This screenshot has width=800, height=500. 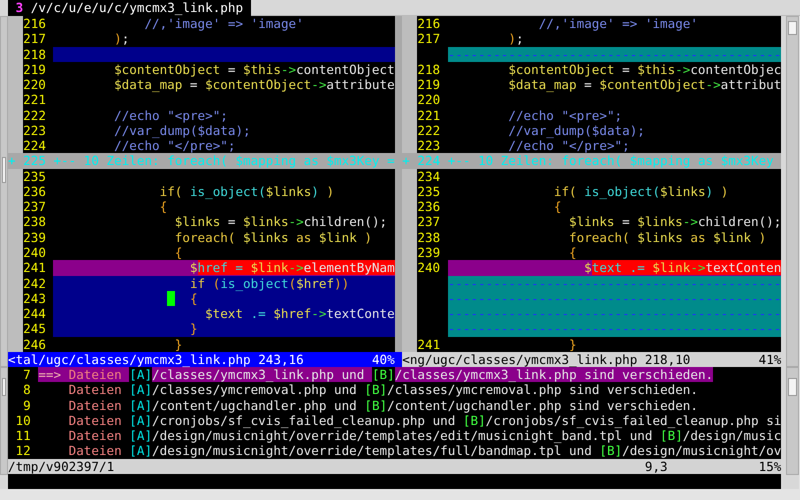 I want to click on file-name: /tmp/v902397/1, so click(x=62, y=466).